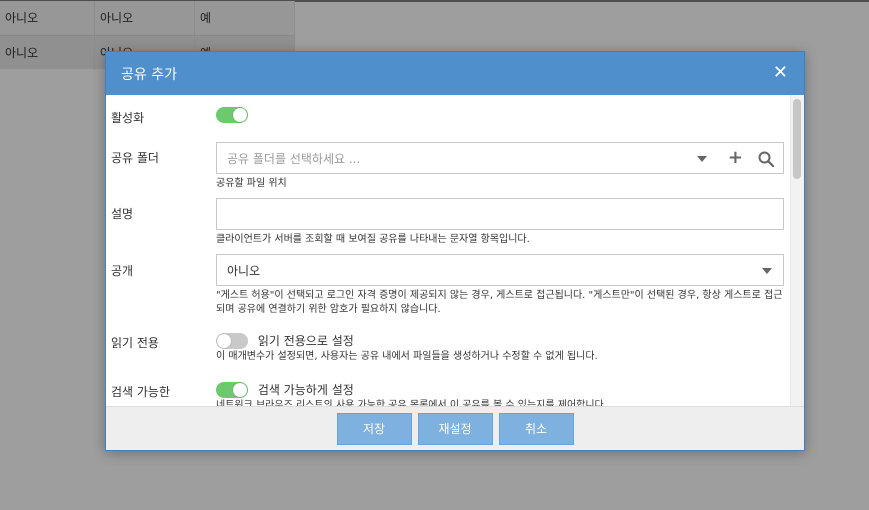  What do you see at coordinates (797, 139) in the screenshot?
I see `scrollbar-thumb` at bounding box center [797, 139].